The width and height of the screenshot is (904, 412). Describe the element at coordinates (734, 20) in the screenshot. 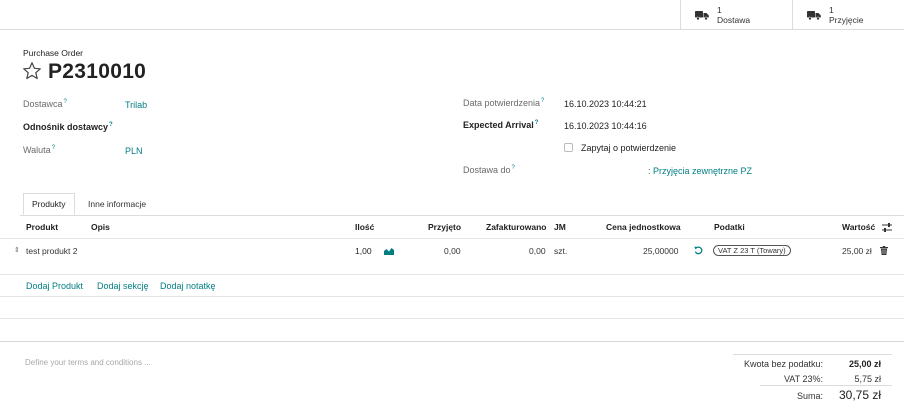

I see `delivery-label: Dostawa` at that location.